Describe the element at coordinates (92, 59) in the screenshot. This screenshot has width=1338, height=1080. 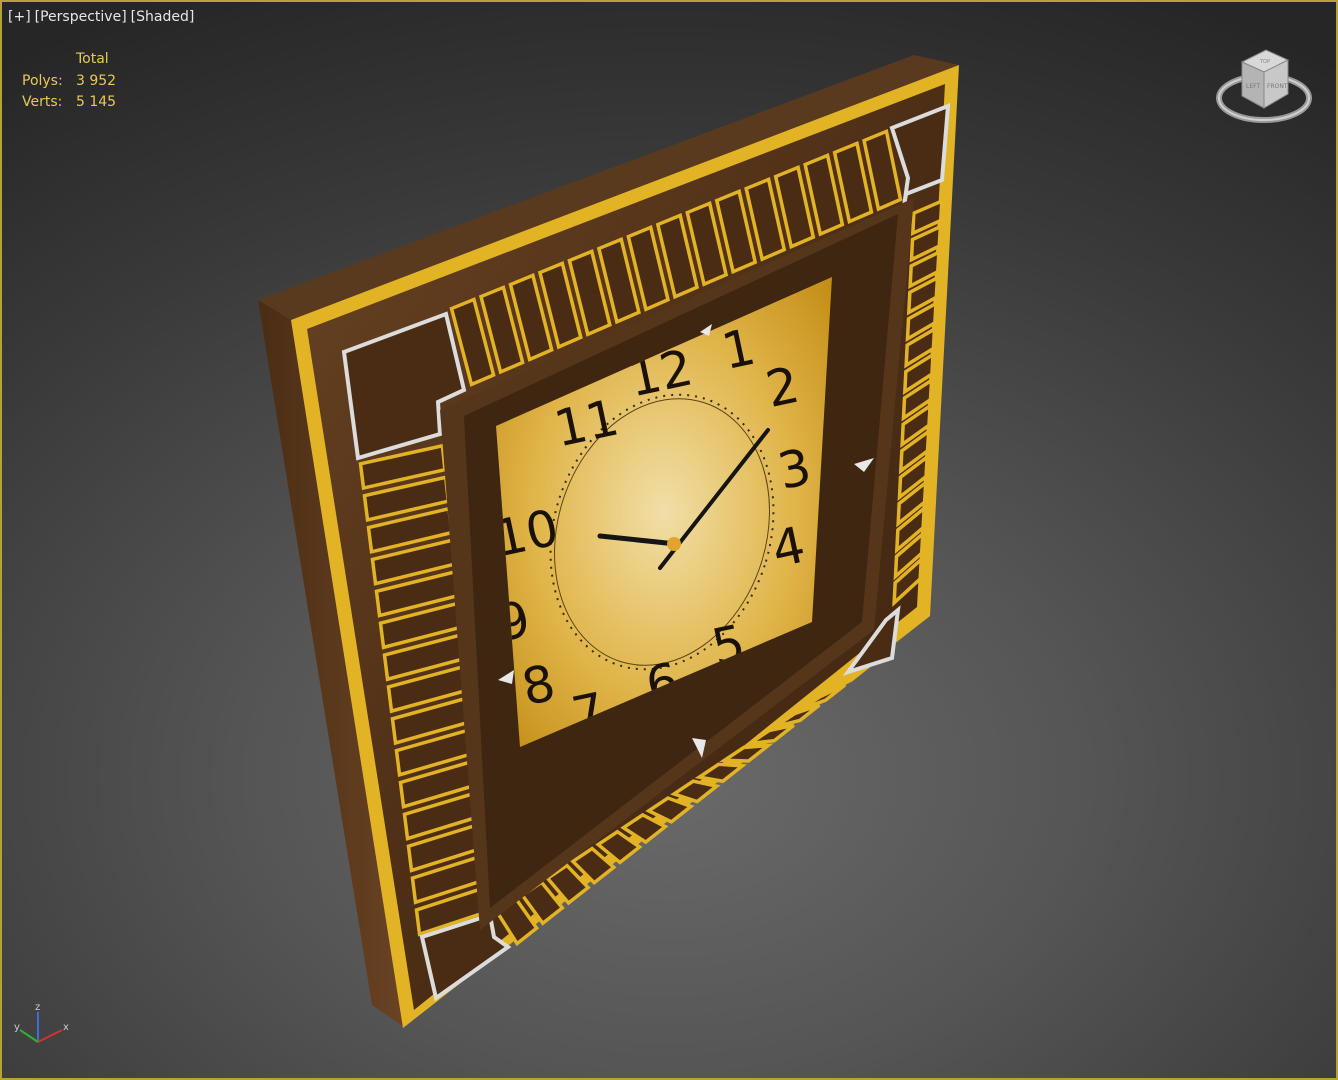
I see `stats-header: Total` at that location.